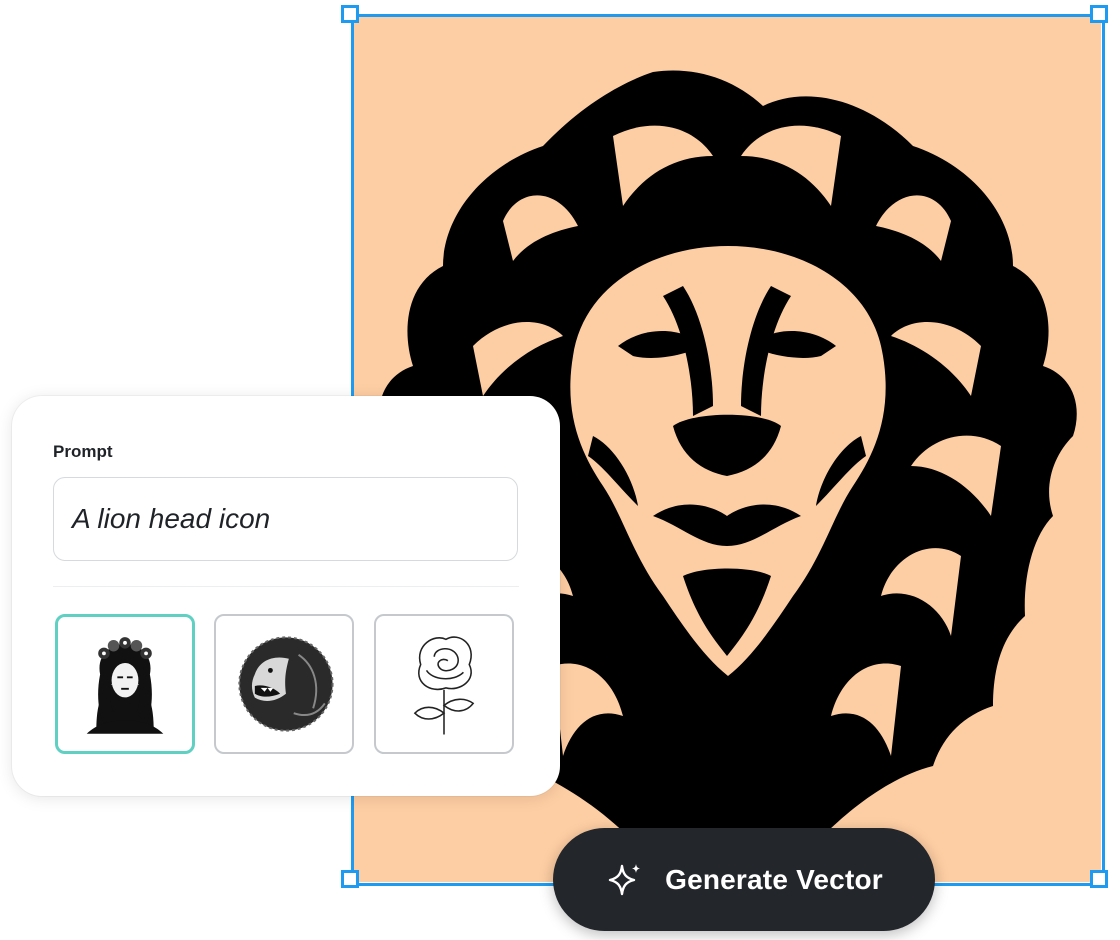 The height and width of the screenshot is (940, 1120). Describe the element at coordinates (350, 14) in the screenshot. I see `resize-handle-top-left` at that location.